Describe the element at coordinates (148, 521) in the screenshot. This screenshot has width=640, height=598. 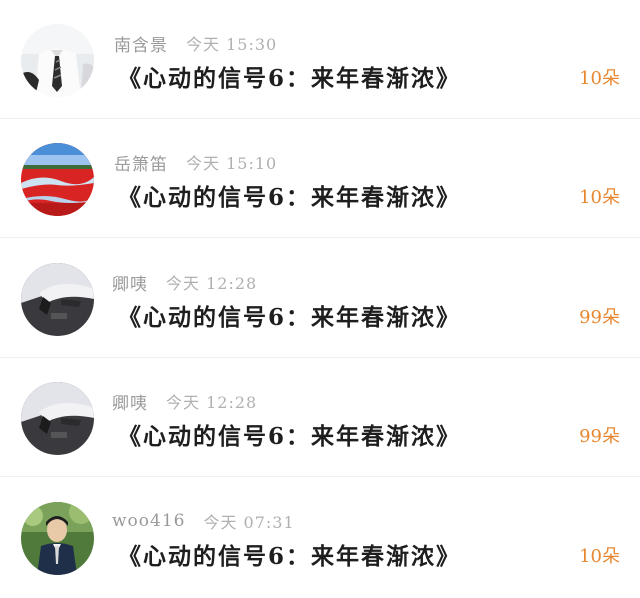
I see `sender-name: woo416` at that location.